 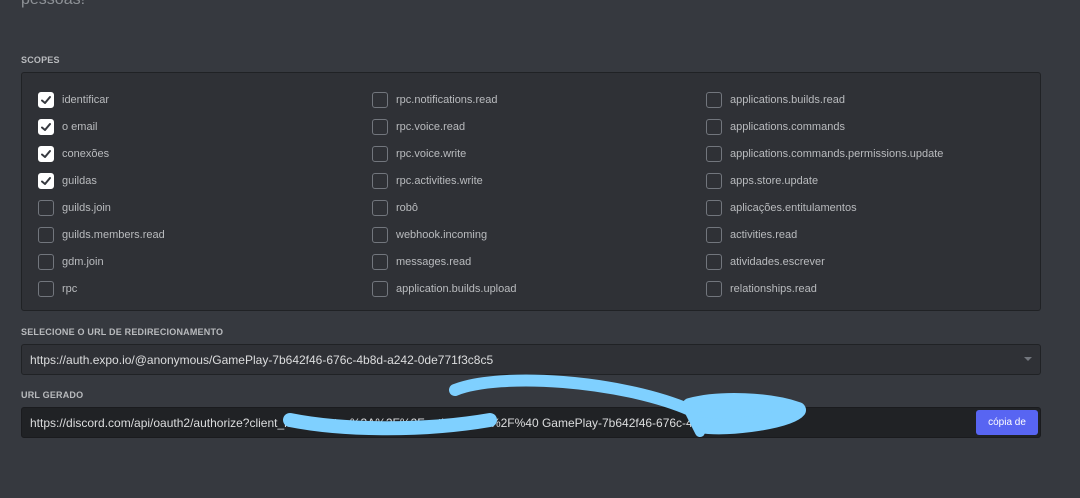 I want to click on scope-label: applications.commands, so click(x=787, y=126).